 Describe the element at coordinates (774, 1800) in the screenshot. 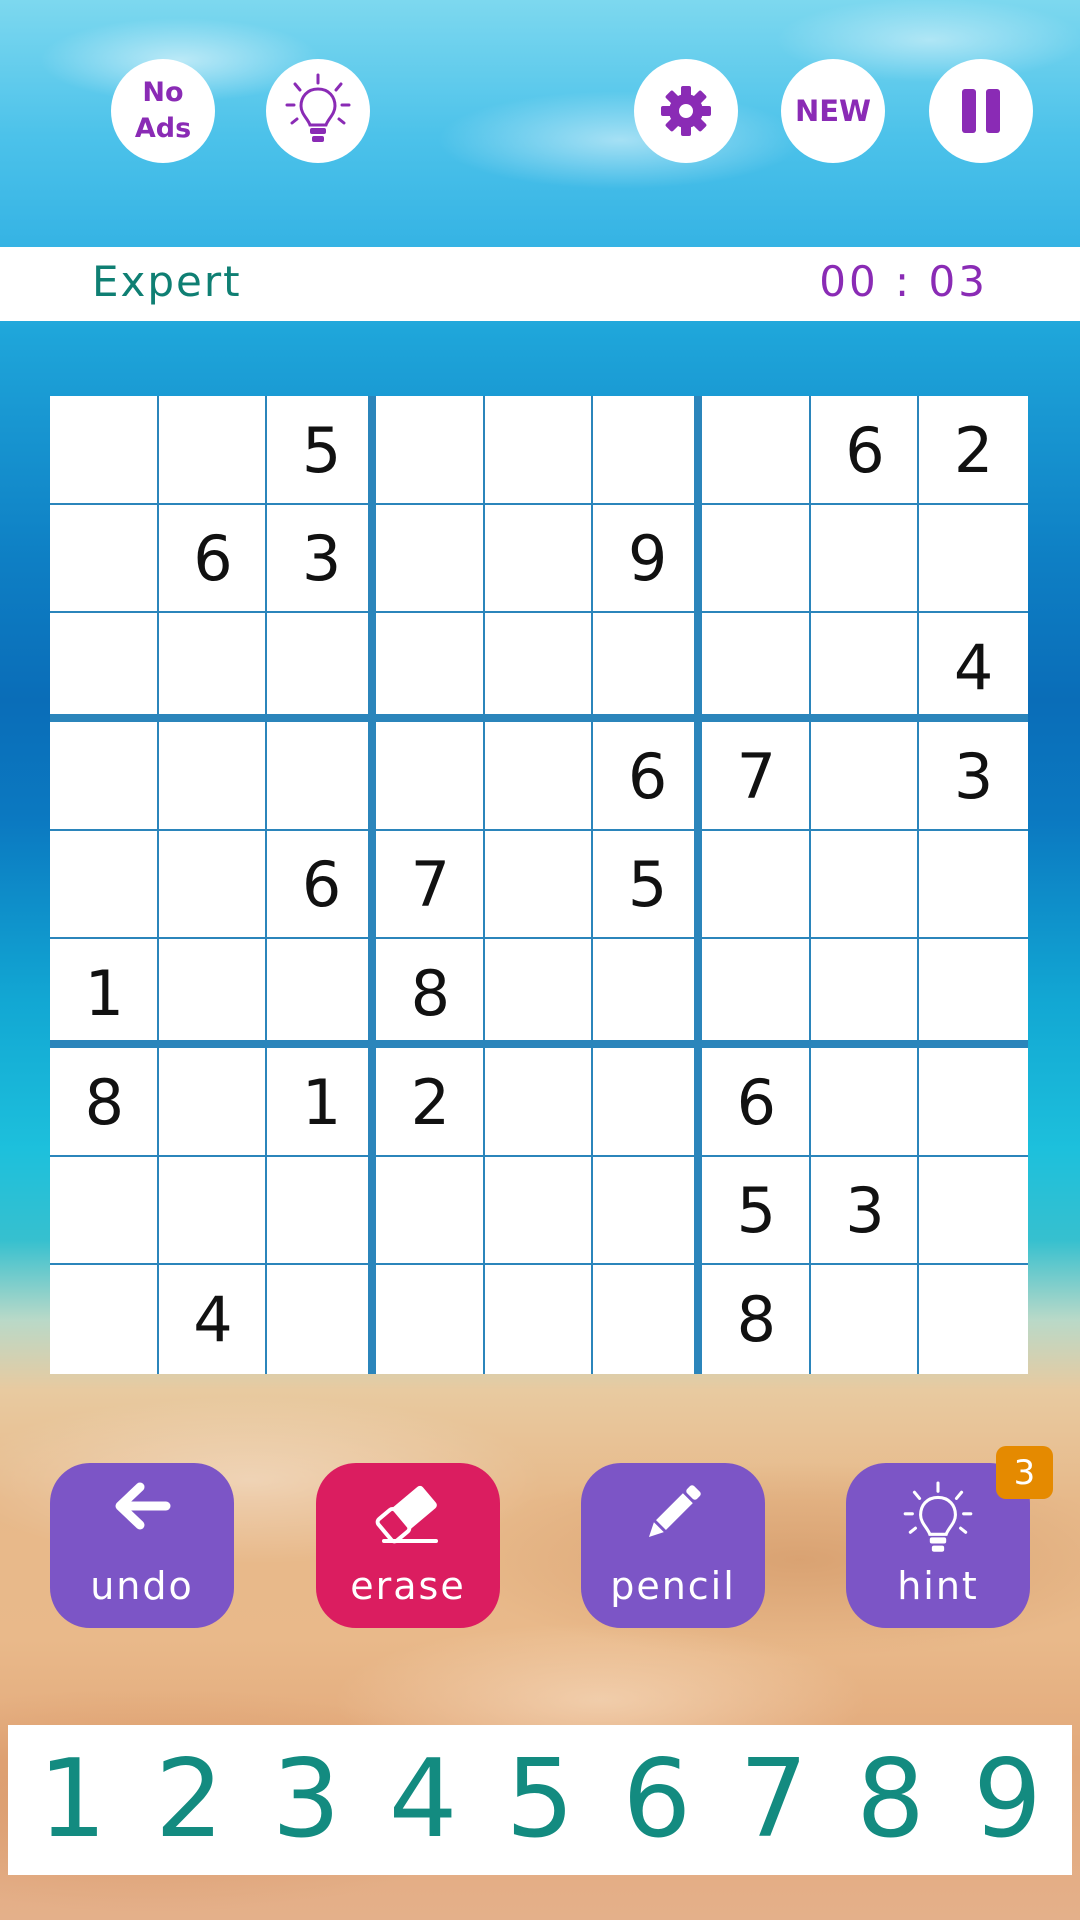

I see `number-key-7: 7` at that location.